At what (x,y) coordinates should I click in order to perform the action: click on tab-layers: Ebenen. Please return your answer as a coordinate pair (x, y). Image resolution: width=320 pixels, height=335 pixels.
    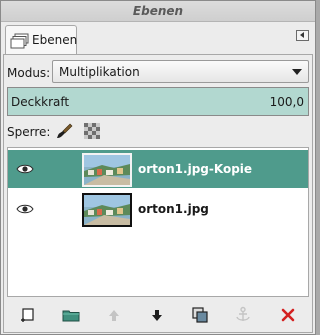
    Looking at the image, I should click on (41, 40).